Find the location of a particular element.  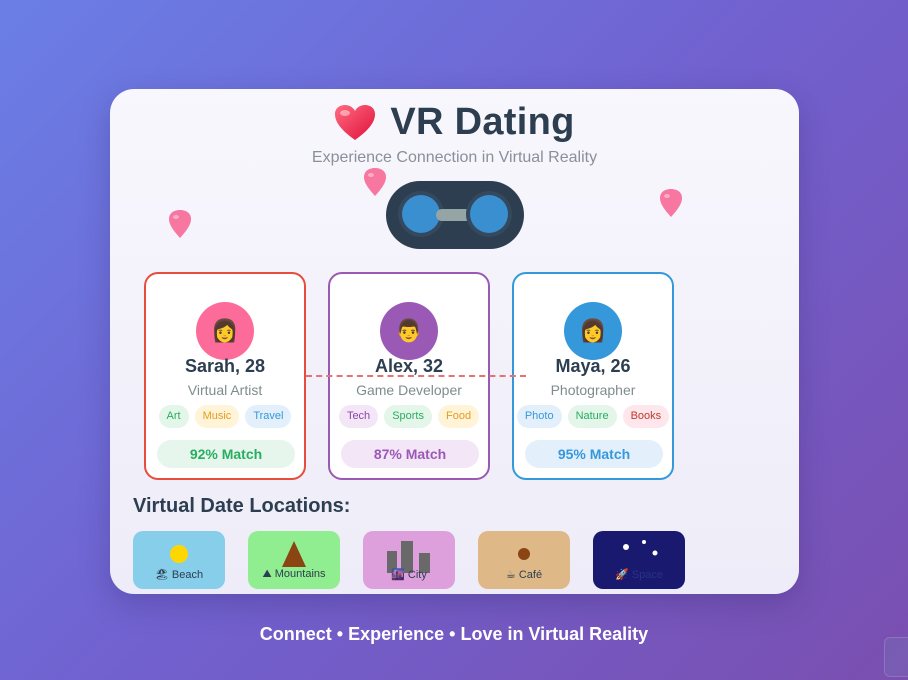

headset-bridge is located at coordinates (454, 215).